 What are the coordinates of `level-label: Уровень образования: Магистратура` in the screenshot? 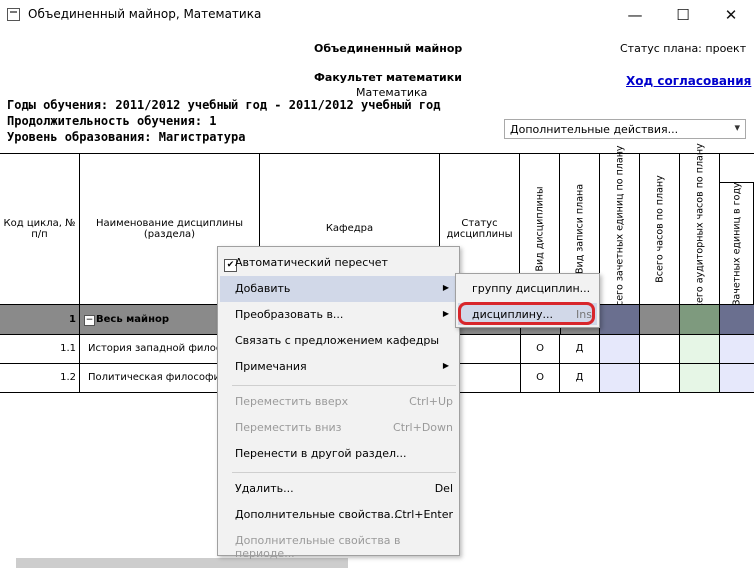 It's located at (126, 137).